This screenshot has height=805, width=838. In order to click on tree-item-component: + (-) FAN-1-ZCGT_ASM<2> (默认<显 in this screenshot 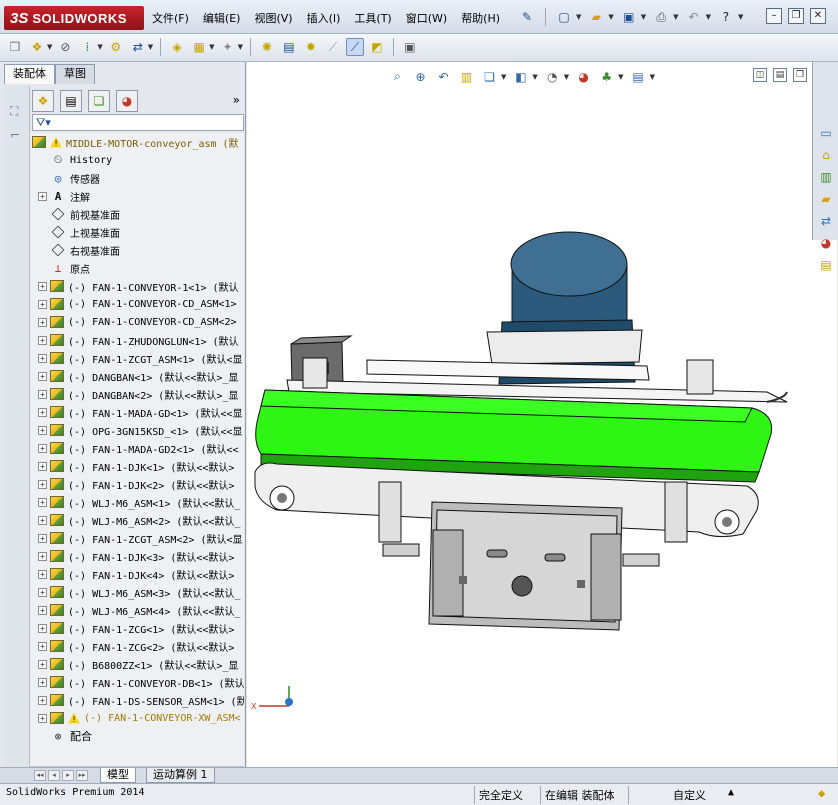, I will do `click(141, 538)`.